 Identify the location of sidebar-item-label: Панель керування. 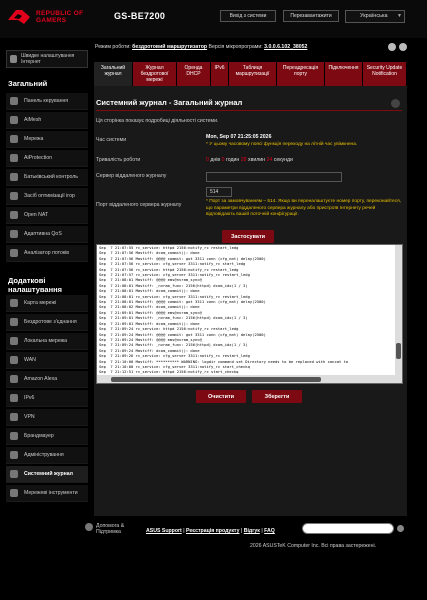
(46, 101).